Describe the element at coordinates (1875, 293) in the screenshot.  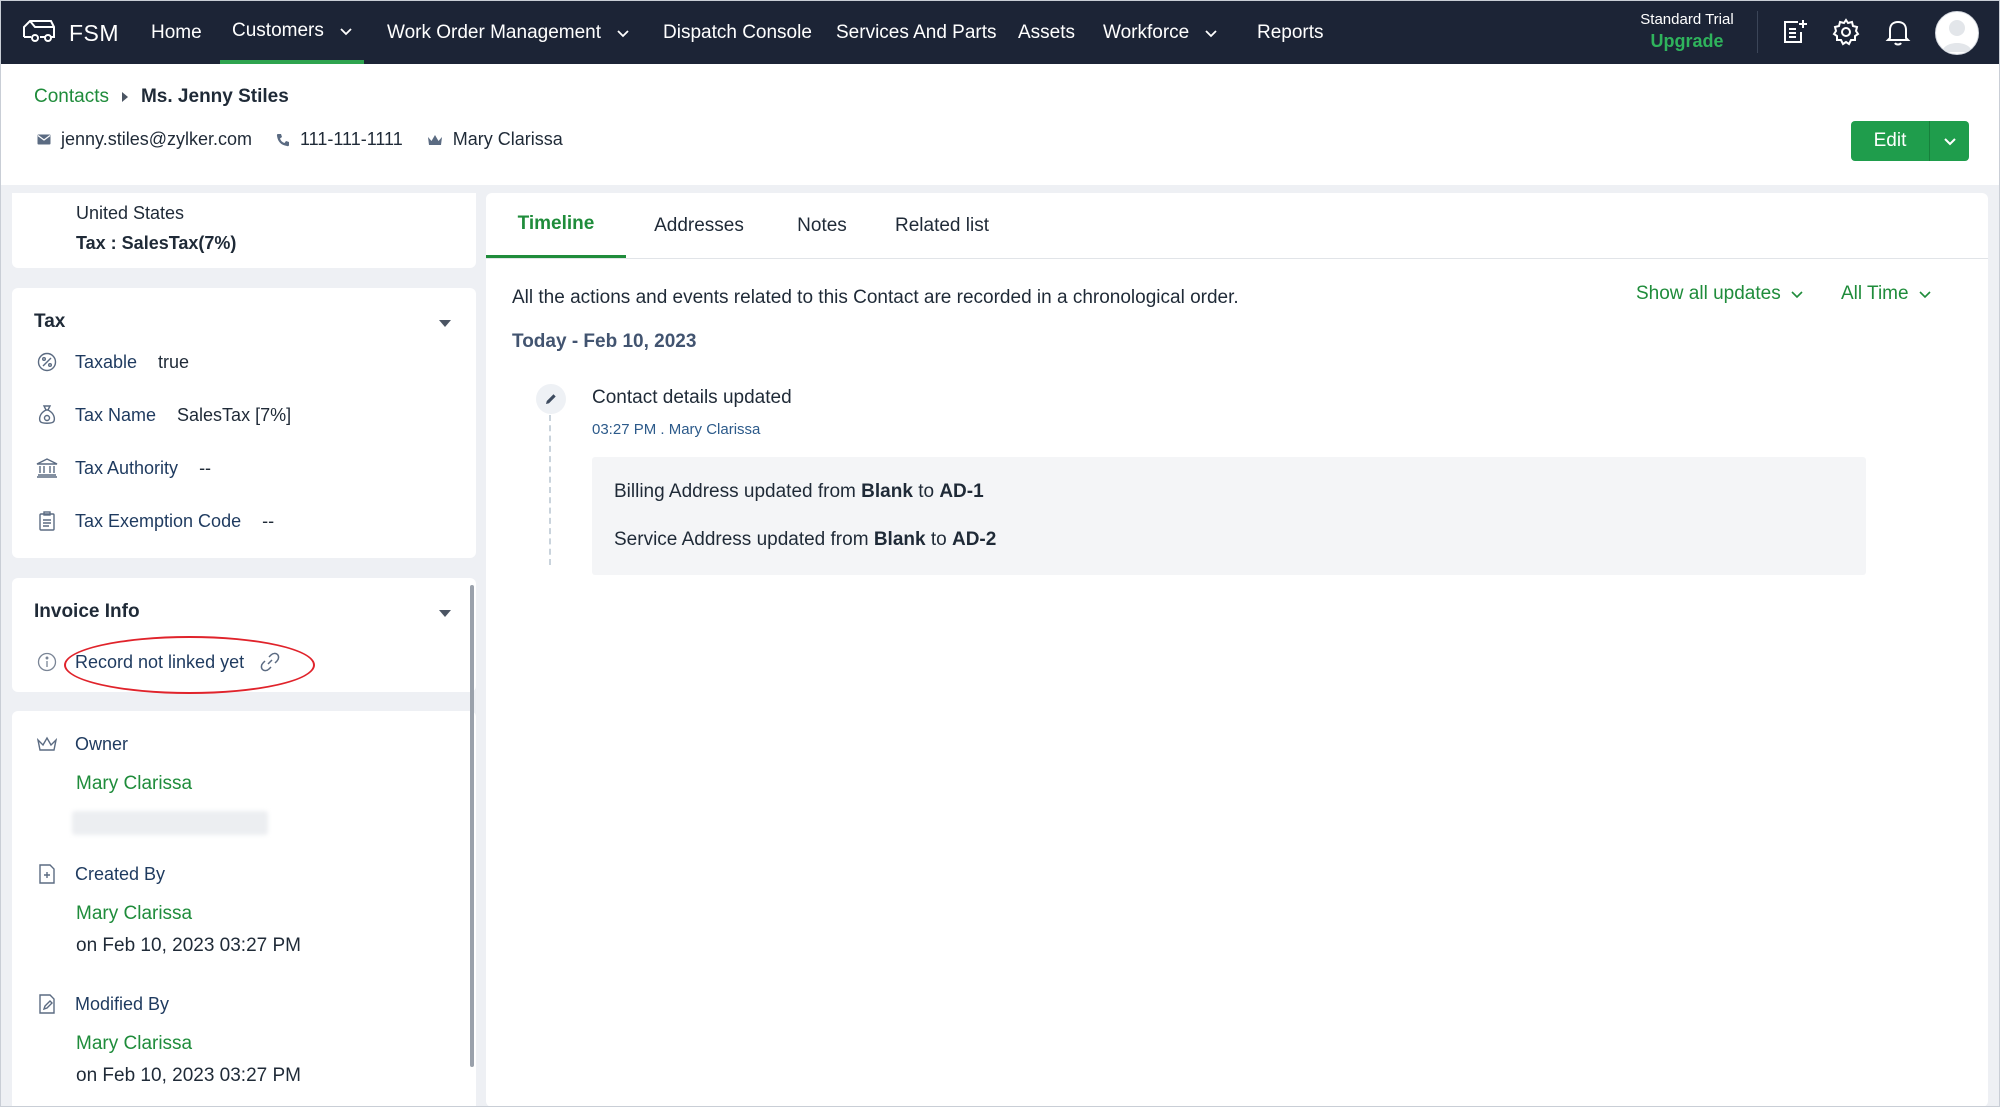
I see `filter-label: All Time` at that location.